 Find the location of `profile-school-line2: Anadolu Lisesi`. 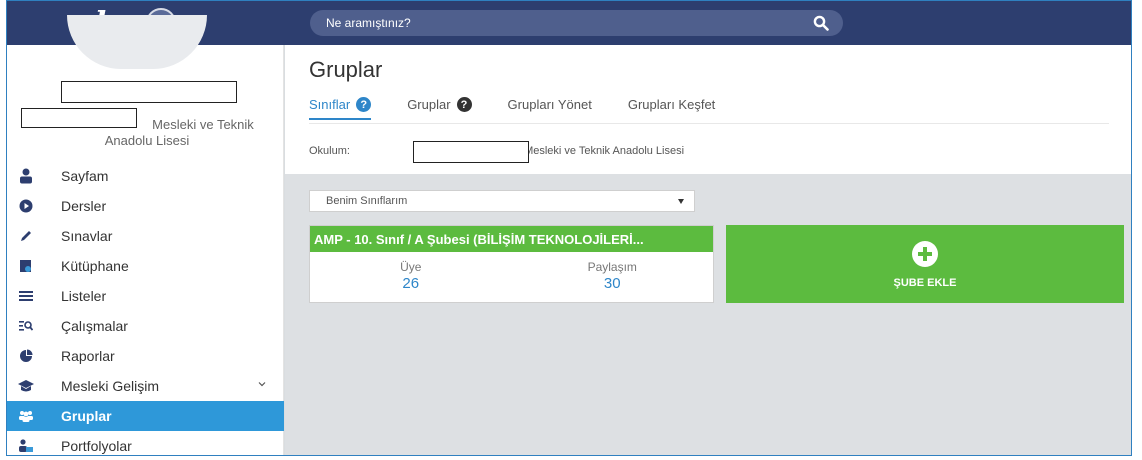

profile-school-line2: Anadolu Lisesi is located at coordinates (147, 140).